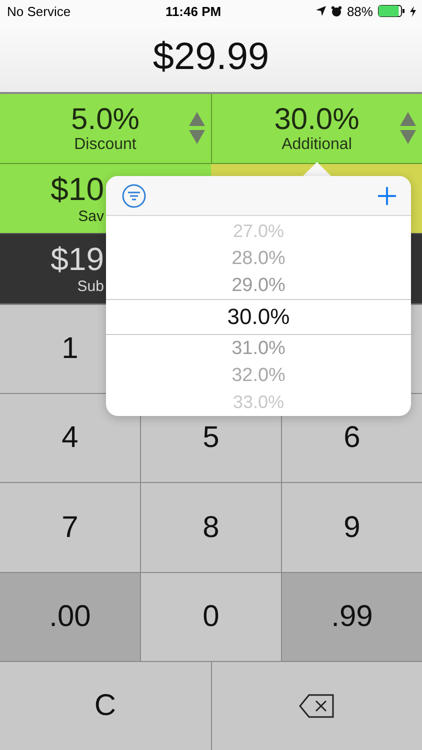  I want to click on filter-button, so click(134, 196).